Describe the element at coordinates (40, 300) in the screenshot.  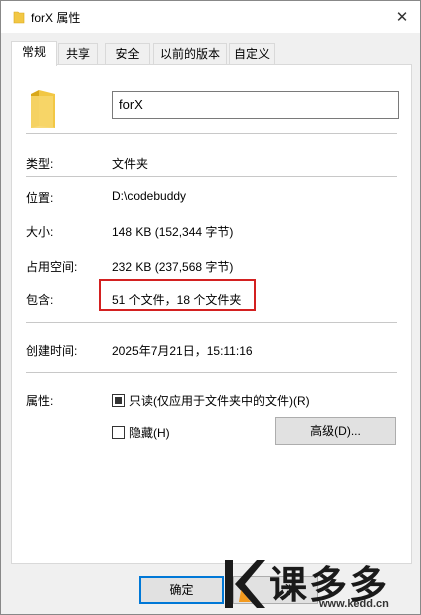
I see `contains-label: 包含:` at that location.